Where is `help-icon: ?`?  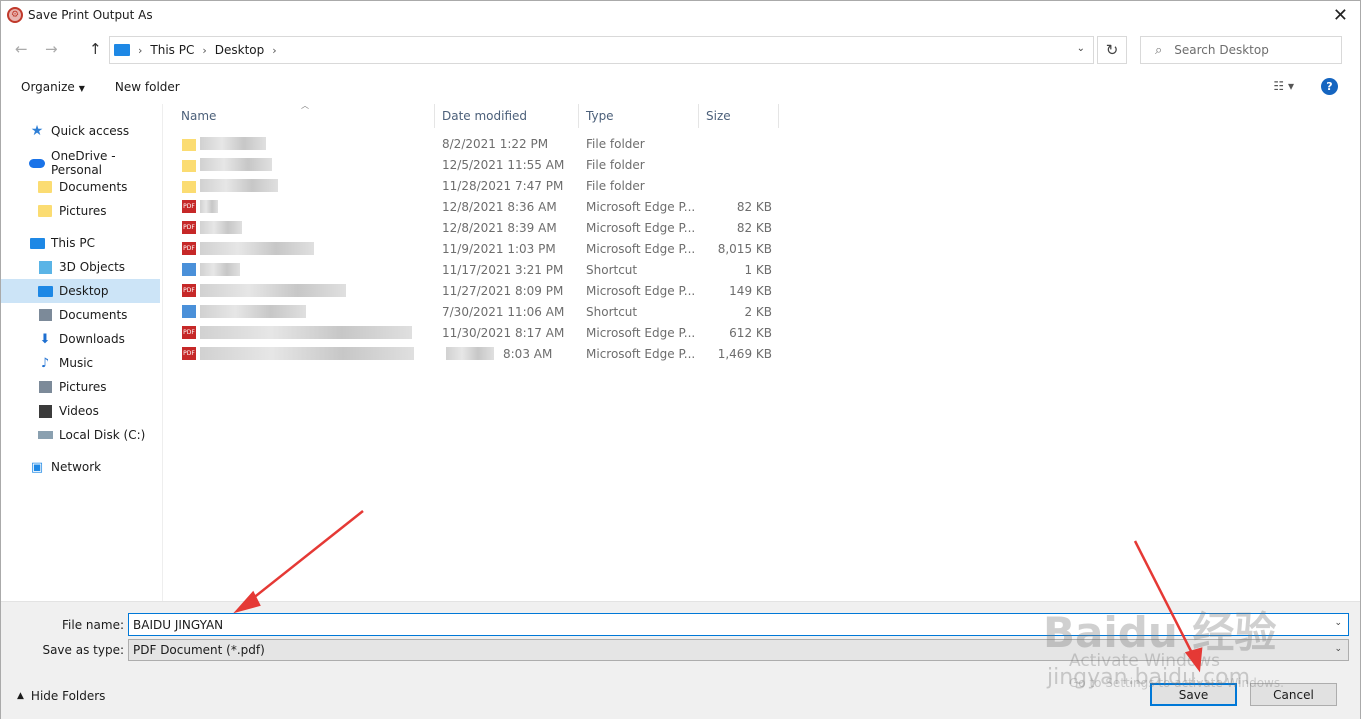 help-icon: ? is located at coordinates (1329, 86).